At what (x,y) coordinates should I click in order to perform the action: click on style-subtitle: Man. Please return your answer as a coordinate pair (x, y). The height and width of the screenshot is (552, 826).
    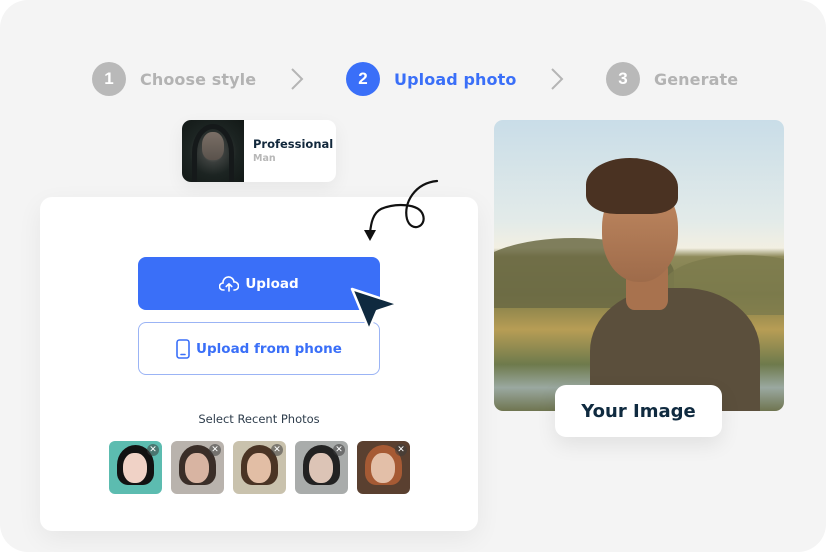
    Looking at the image, I should click on (264, 158).